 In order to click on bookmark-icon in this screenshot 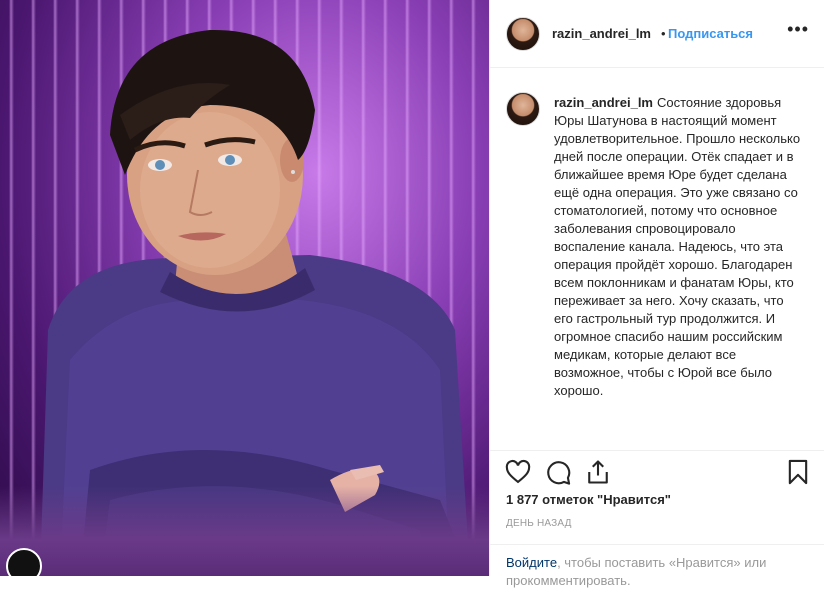, I will do `click(798, 472)`.